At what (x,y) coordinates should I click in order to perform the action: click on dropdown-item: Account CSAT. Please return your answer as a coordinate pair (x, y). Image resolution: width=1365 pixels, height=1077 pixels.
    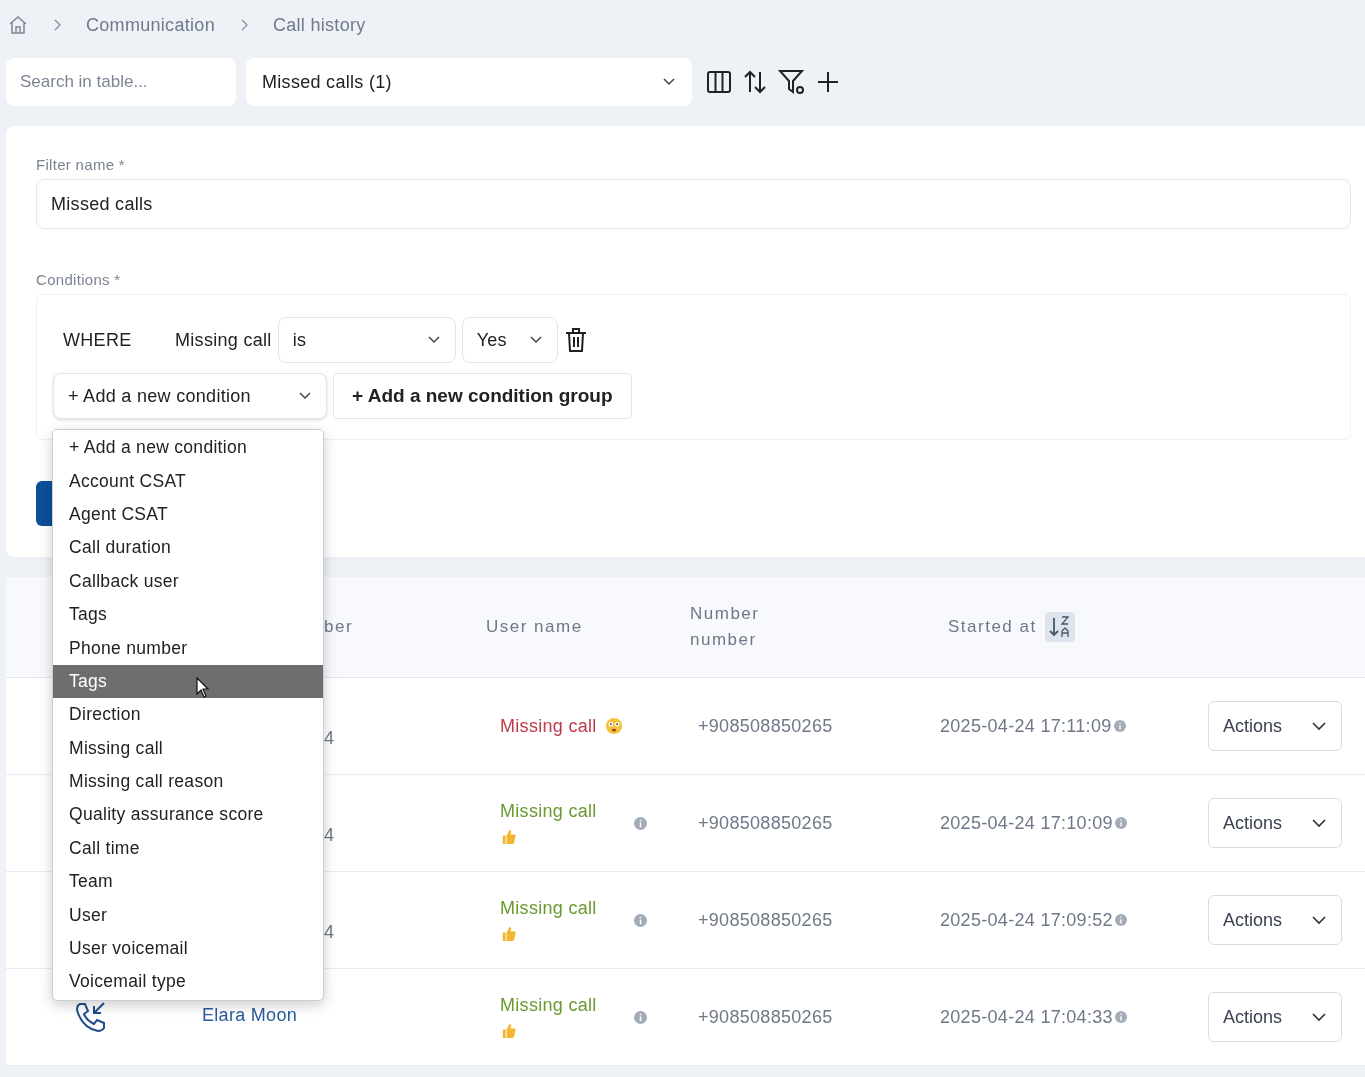
    Looking at the image, I should click on (188, 481).